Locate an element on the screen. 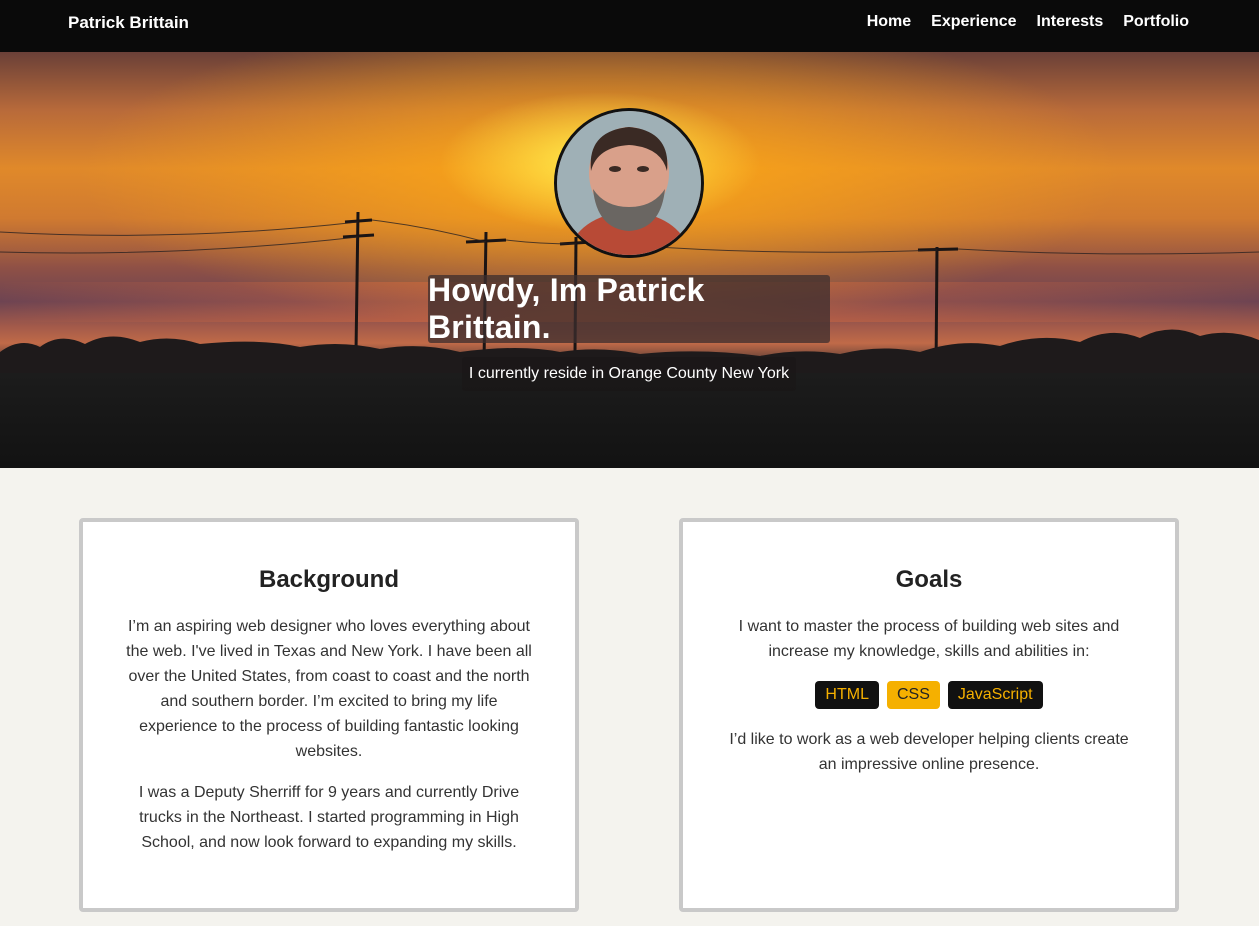 The width and height of the screenshot is (1259, 926). brand-link: Patrick Brittain is located at coordinates (128, 23).